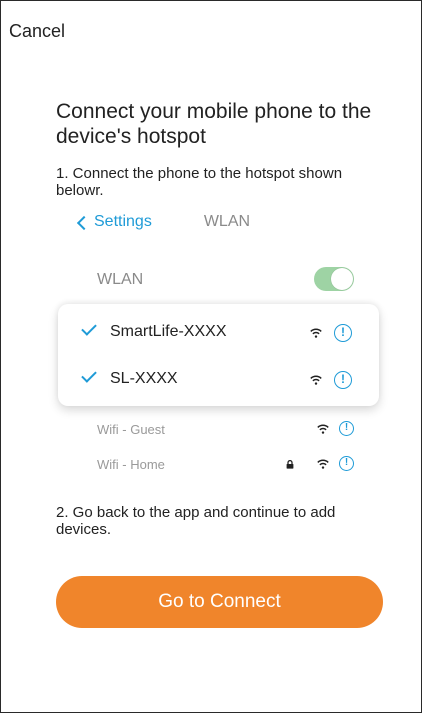 The width and height of the screenshot is (422, 713). Describe the element at coordinates (84, 222) in the screenshot. I see `chevron-left-icon` at that location.